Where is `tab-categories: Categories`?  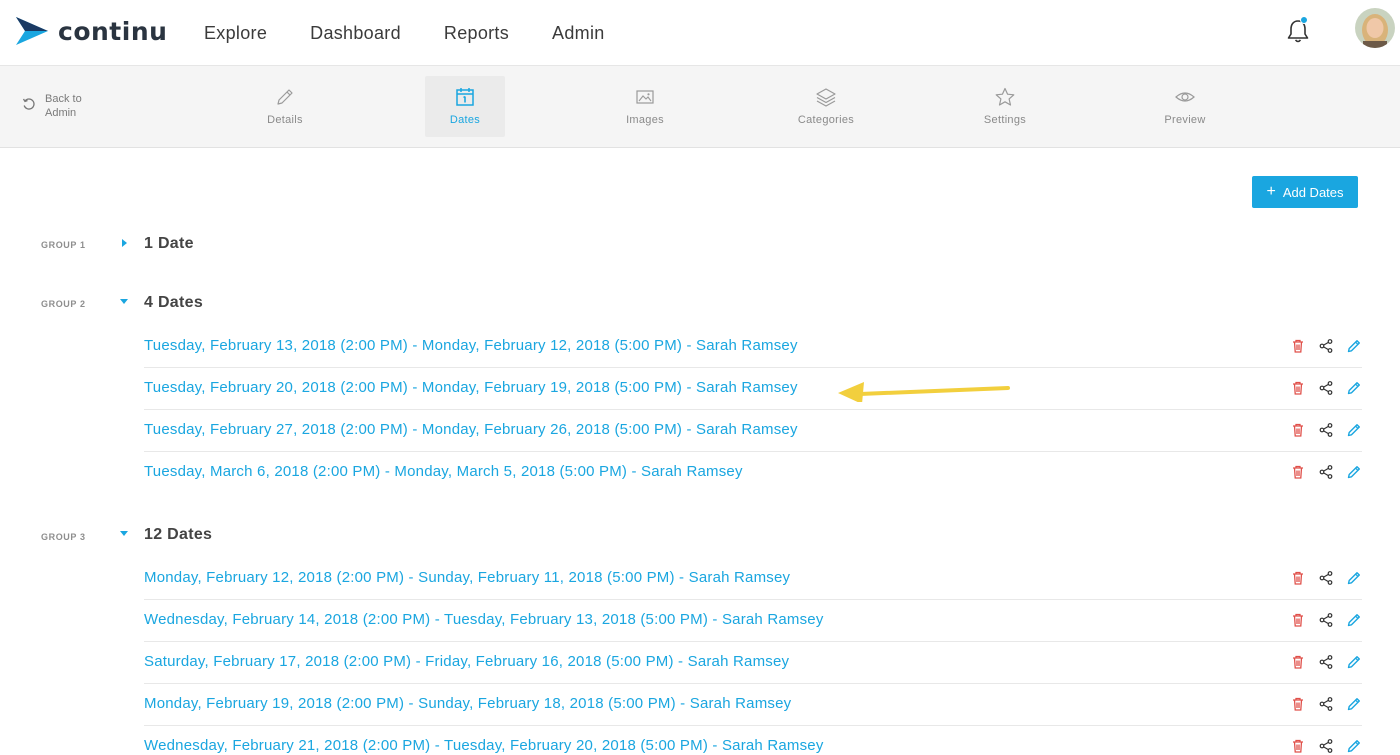 tab-categories: Categories is located at coordinates (826, 106).